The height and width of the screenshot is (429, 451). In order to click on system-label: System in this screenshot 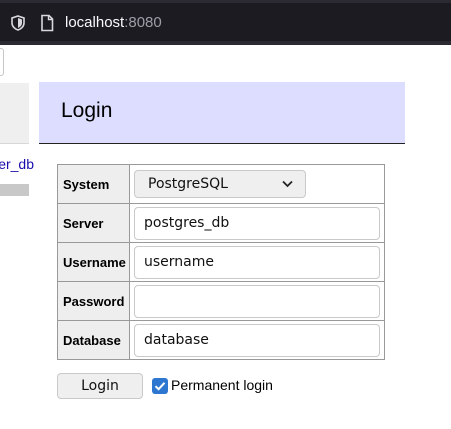, I will do `click(93, 184)`.